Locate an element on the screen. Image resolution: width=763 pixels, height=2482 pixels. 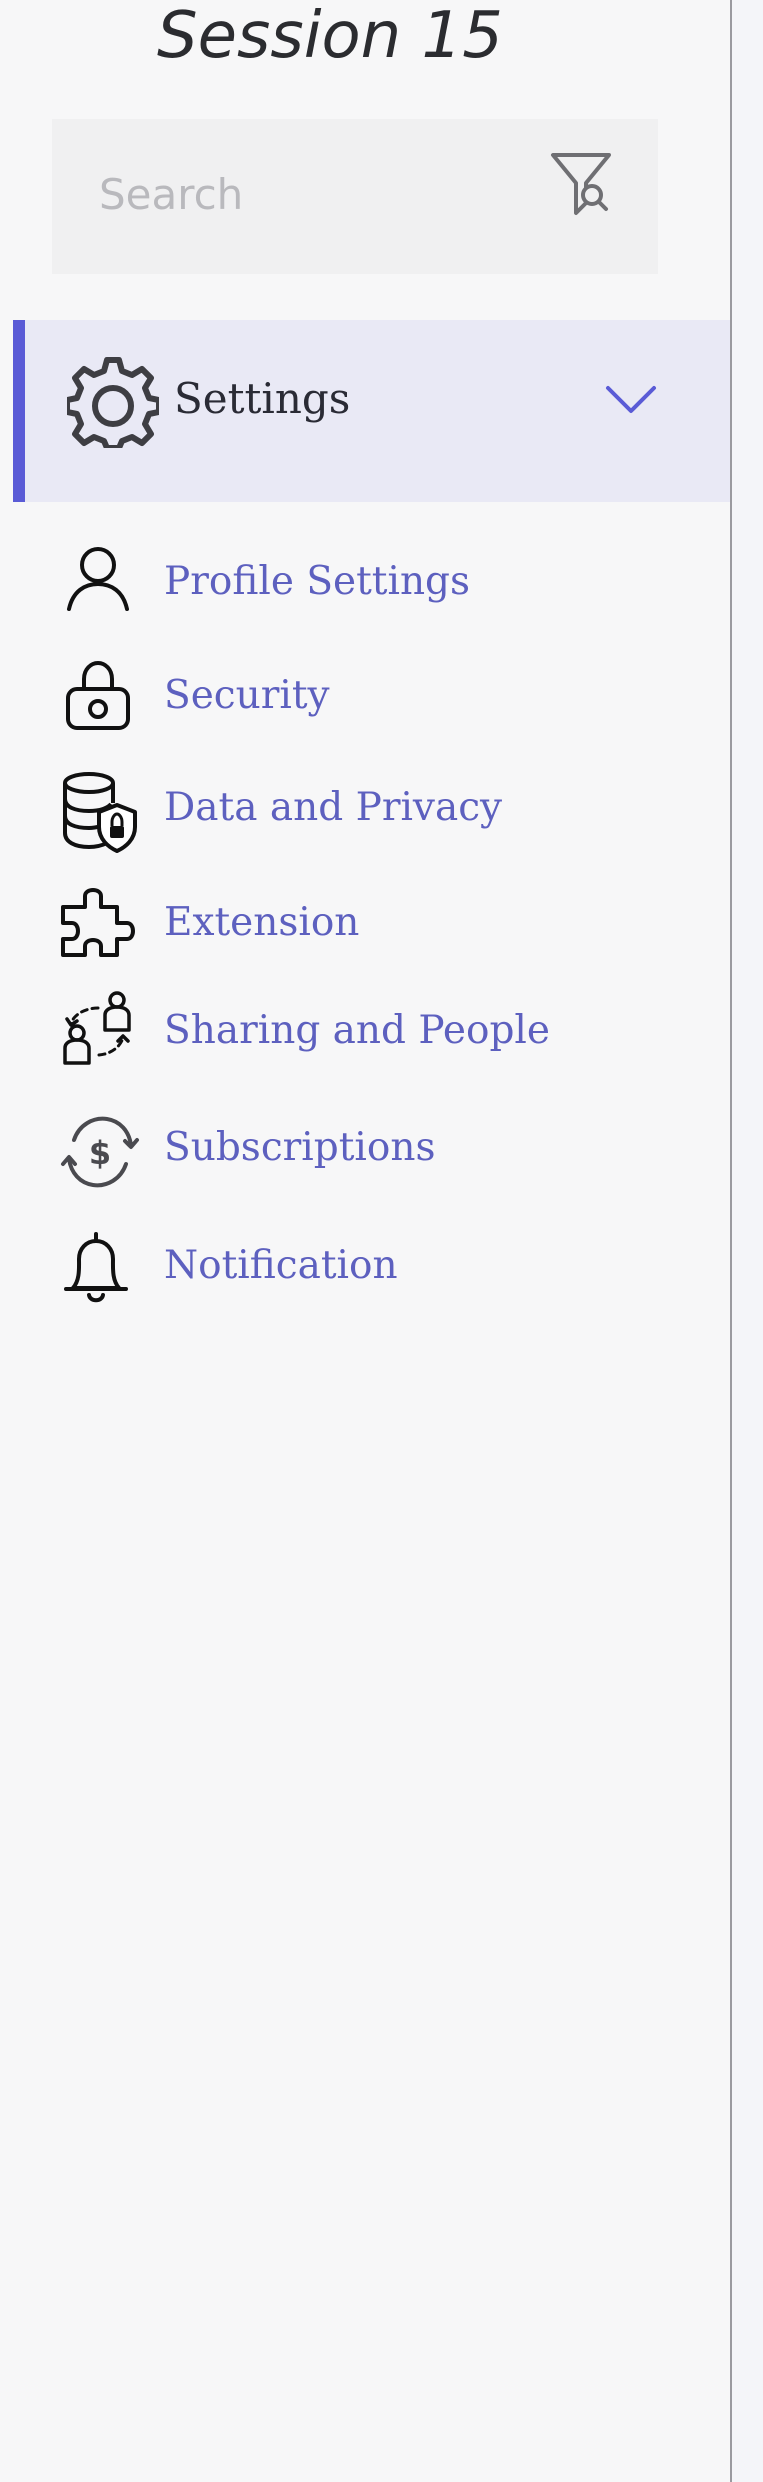
bell-icon is located at coordinates (100, 1270).